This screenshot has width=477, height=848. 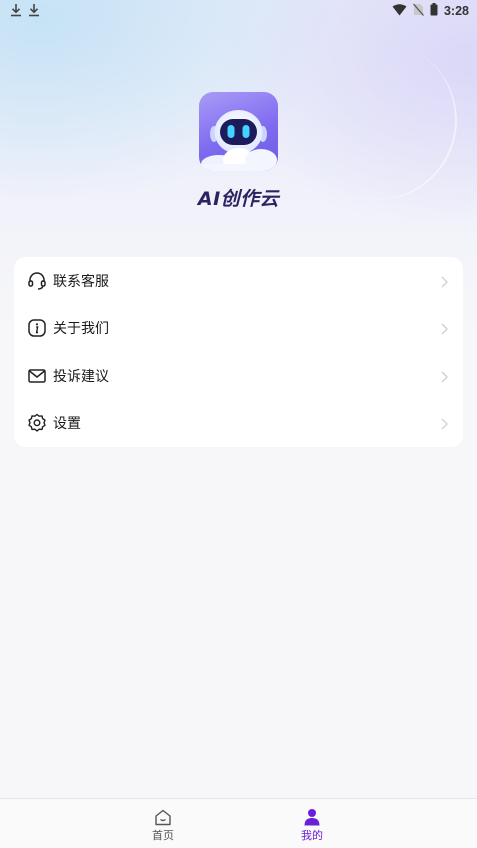 I want to click on home-icon, so click(x=163, y=817).